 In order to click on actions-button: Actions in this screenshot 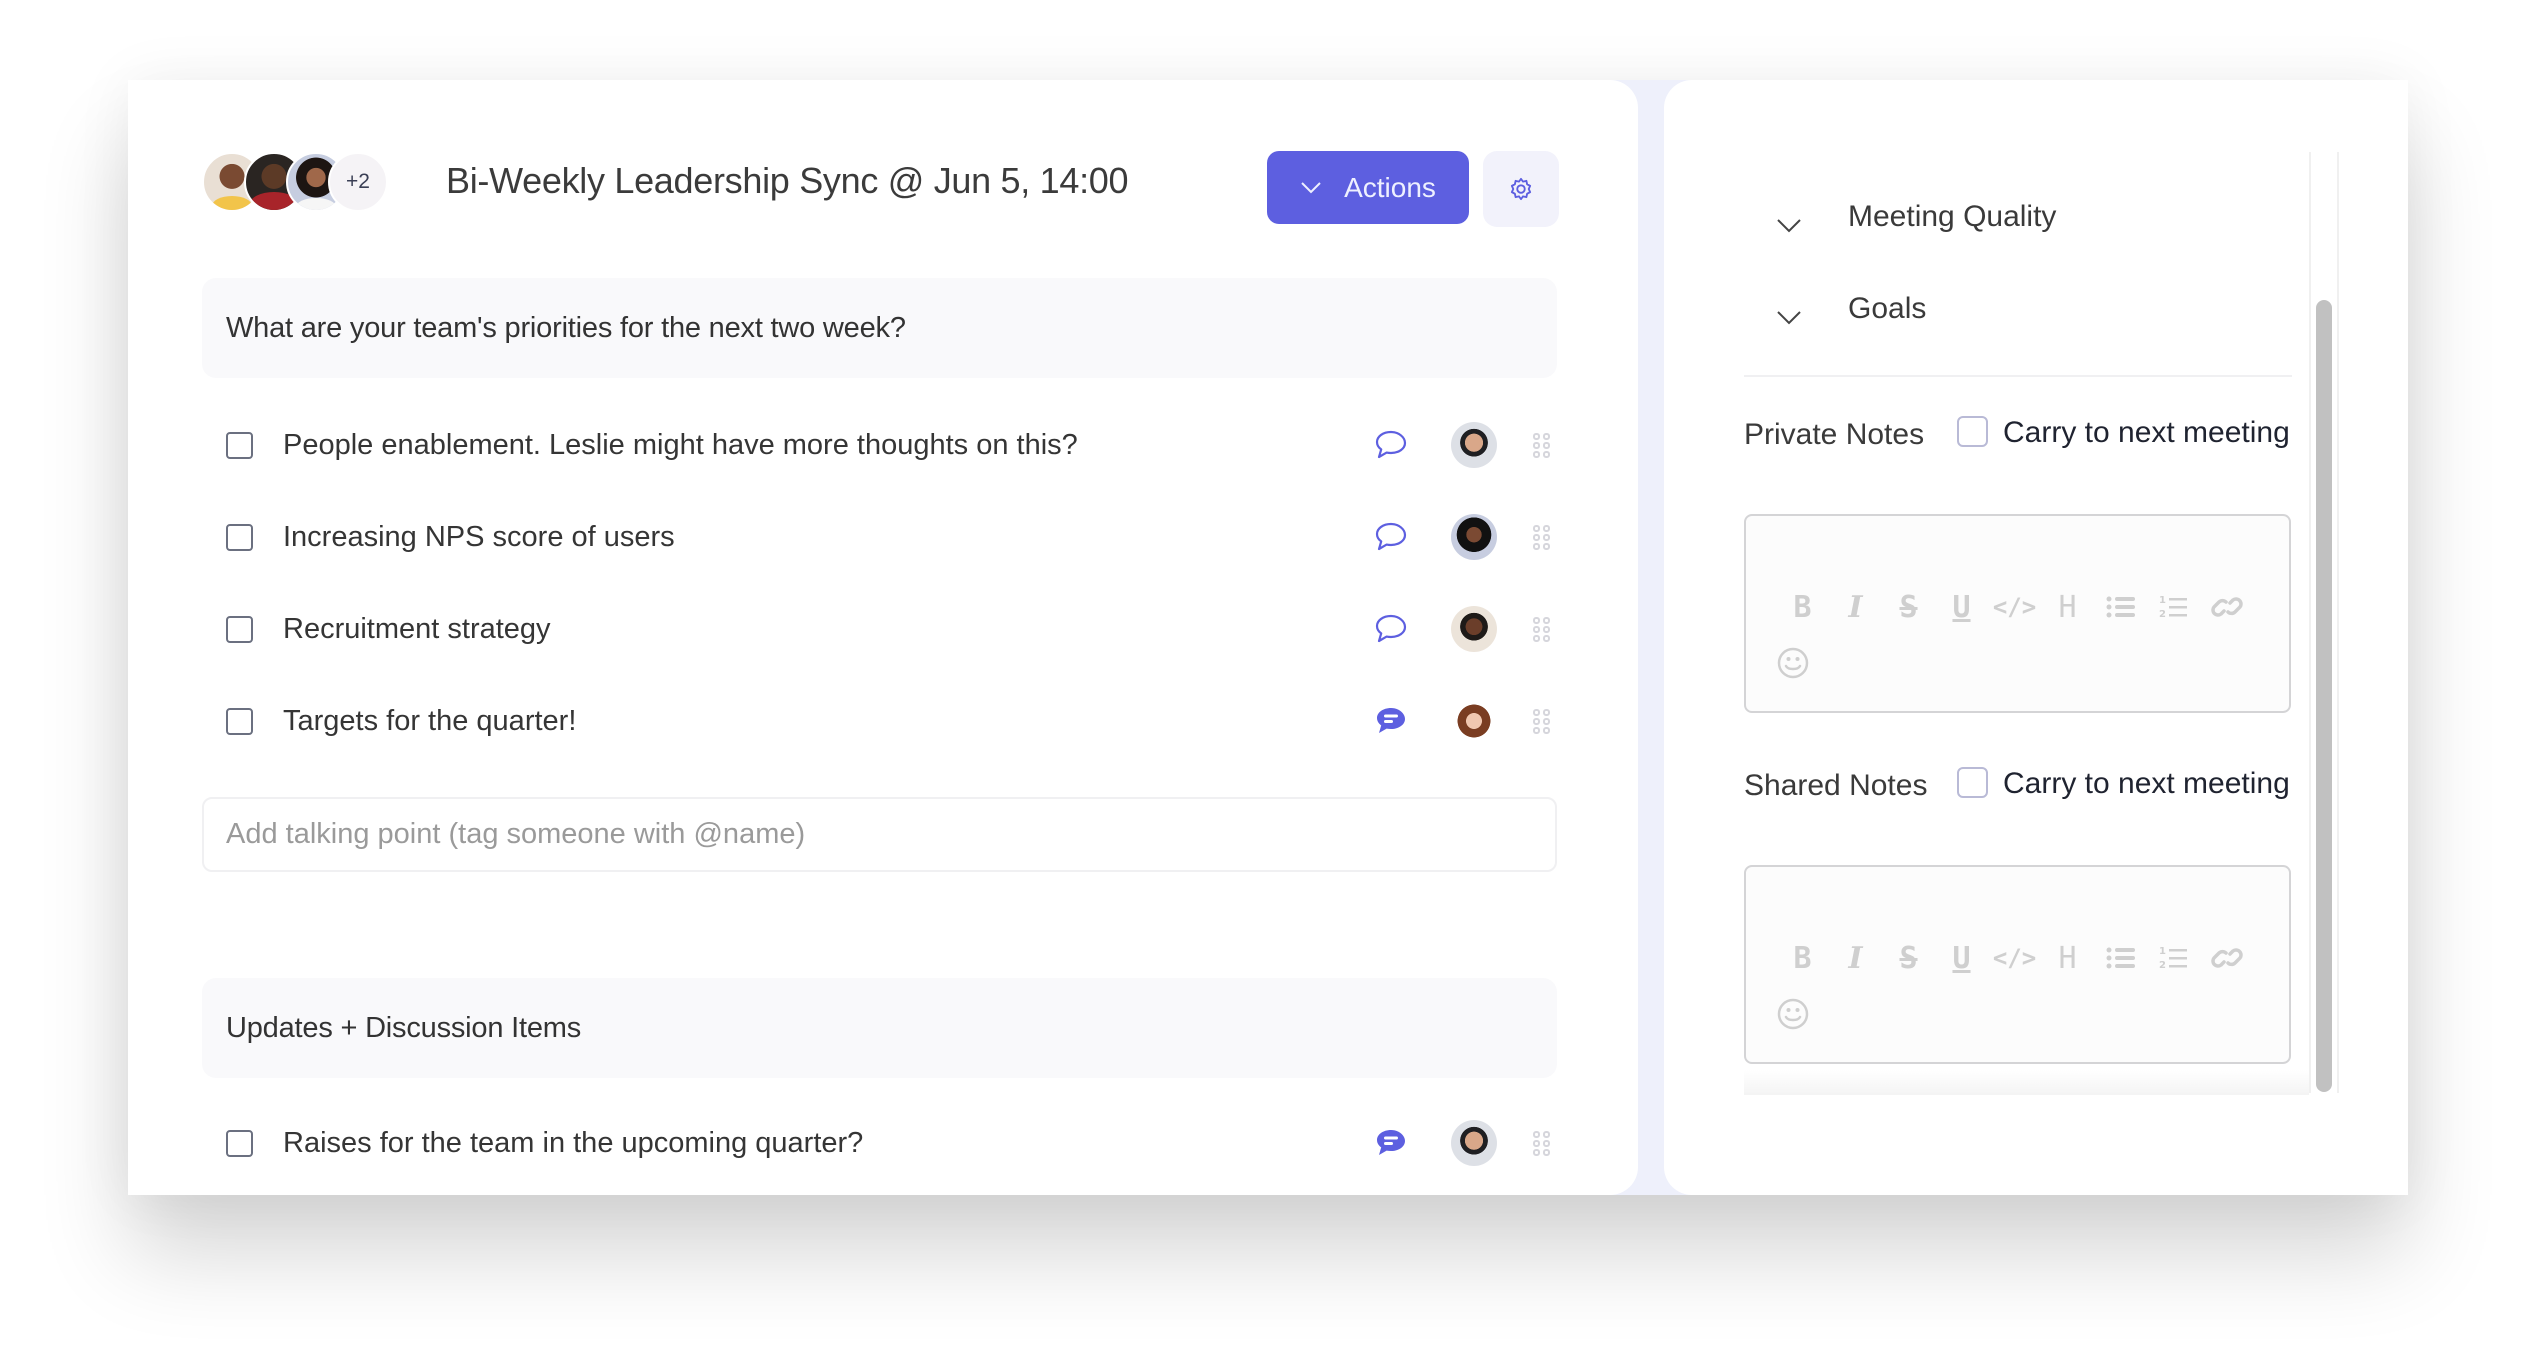, I will do `click(1368, 187)`.